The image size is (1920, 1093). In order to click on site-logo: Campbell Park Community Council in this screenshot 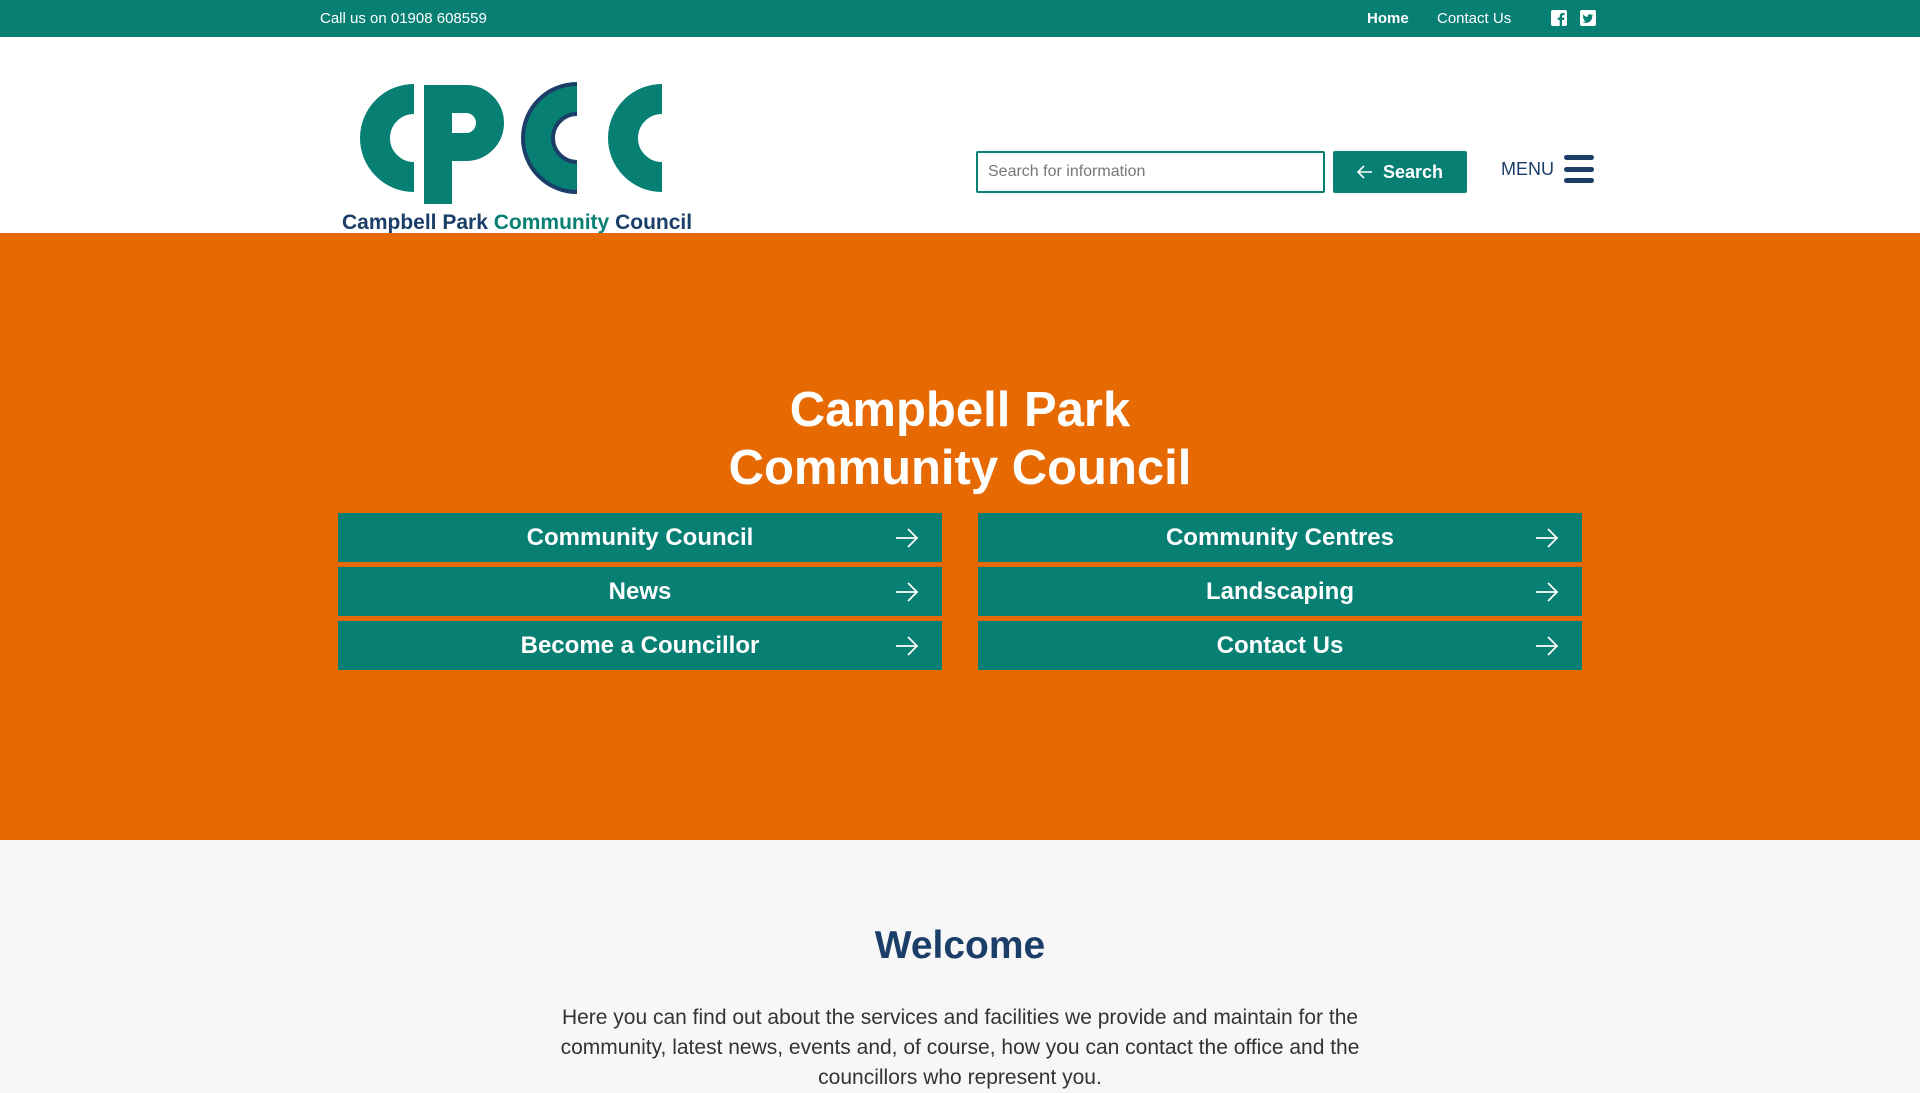, I will do `click(516, 159)`.